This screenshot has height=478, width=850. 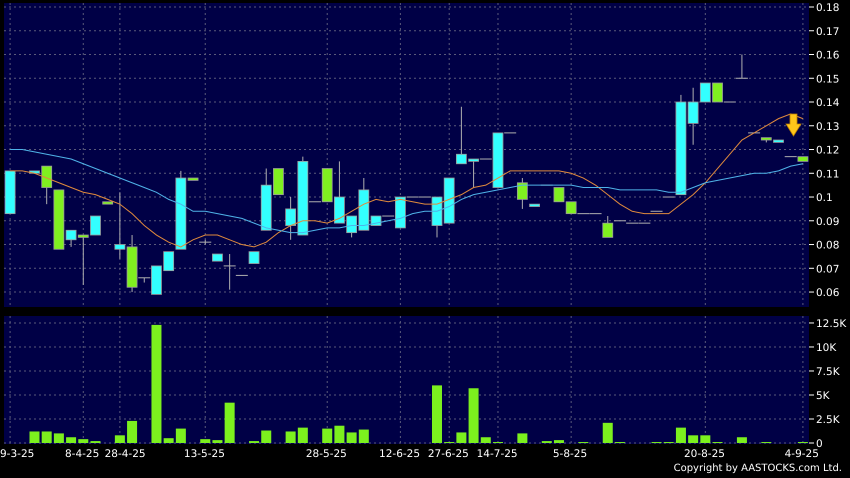 I want to click on axis-label: 0.07, so click(x=828, y=269).